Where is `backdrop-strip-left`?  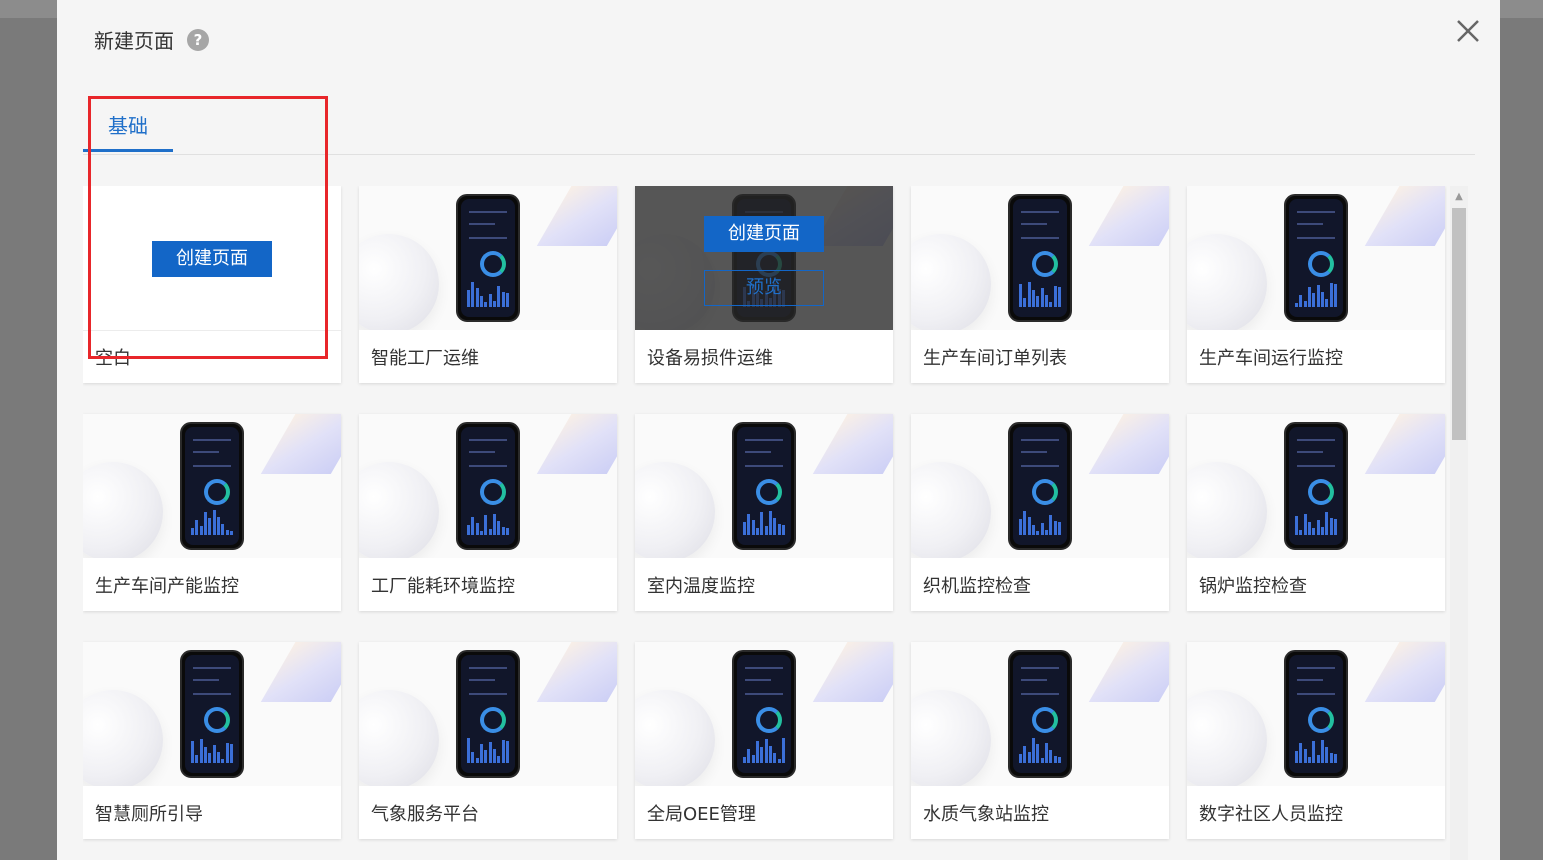 backdrop-strip-left is located at coordinates (28, 9).